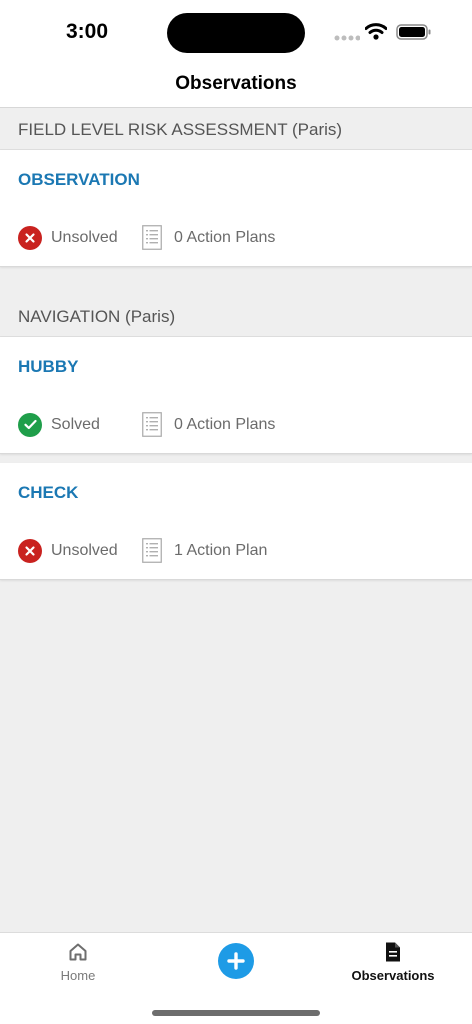  I want to click on cellular-signal-icon, so click(347, 38).